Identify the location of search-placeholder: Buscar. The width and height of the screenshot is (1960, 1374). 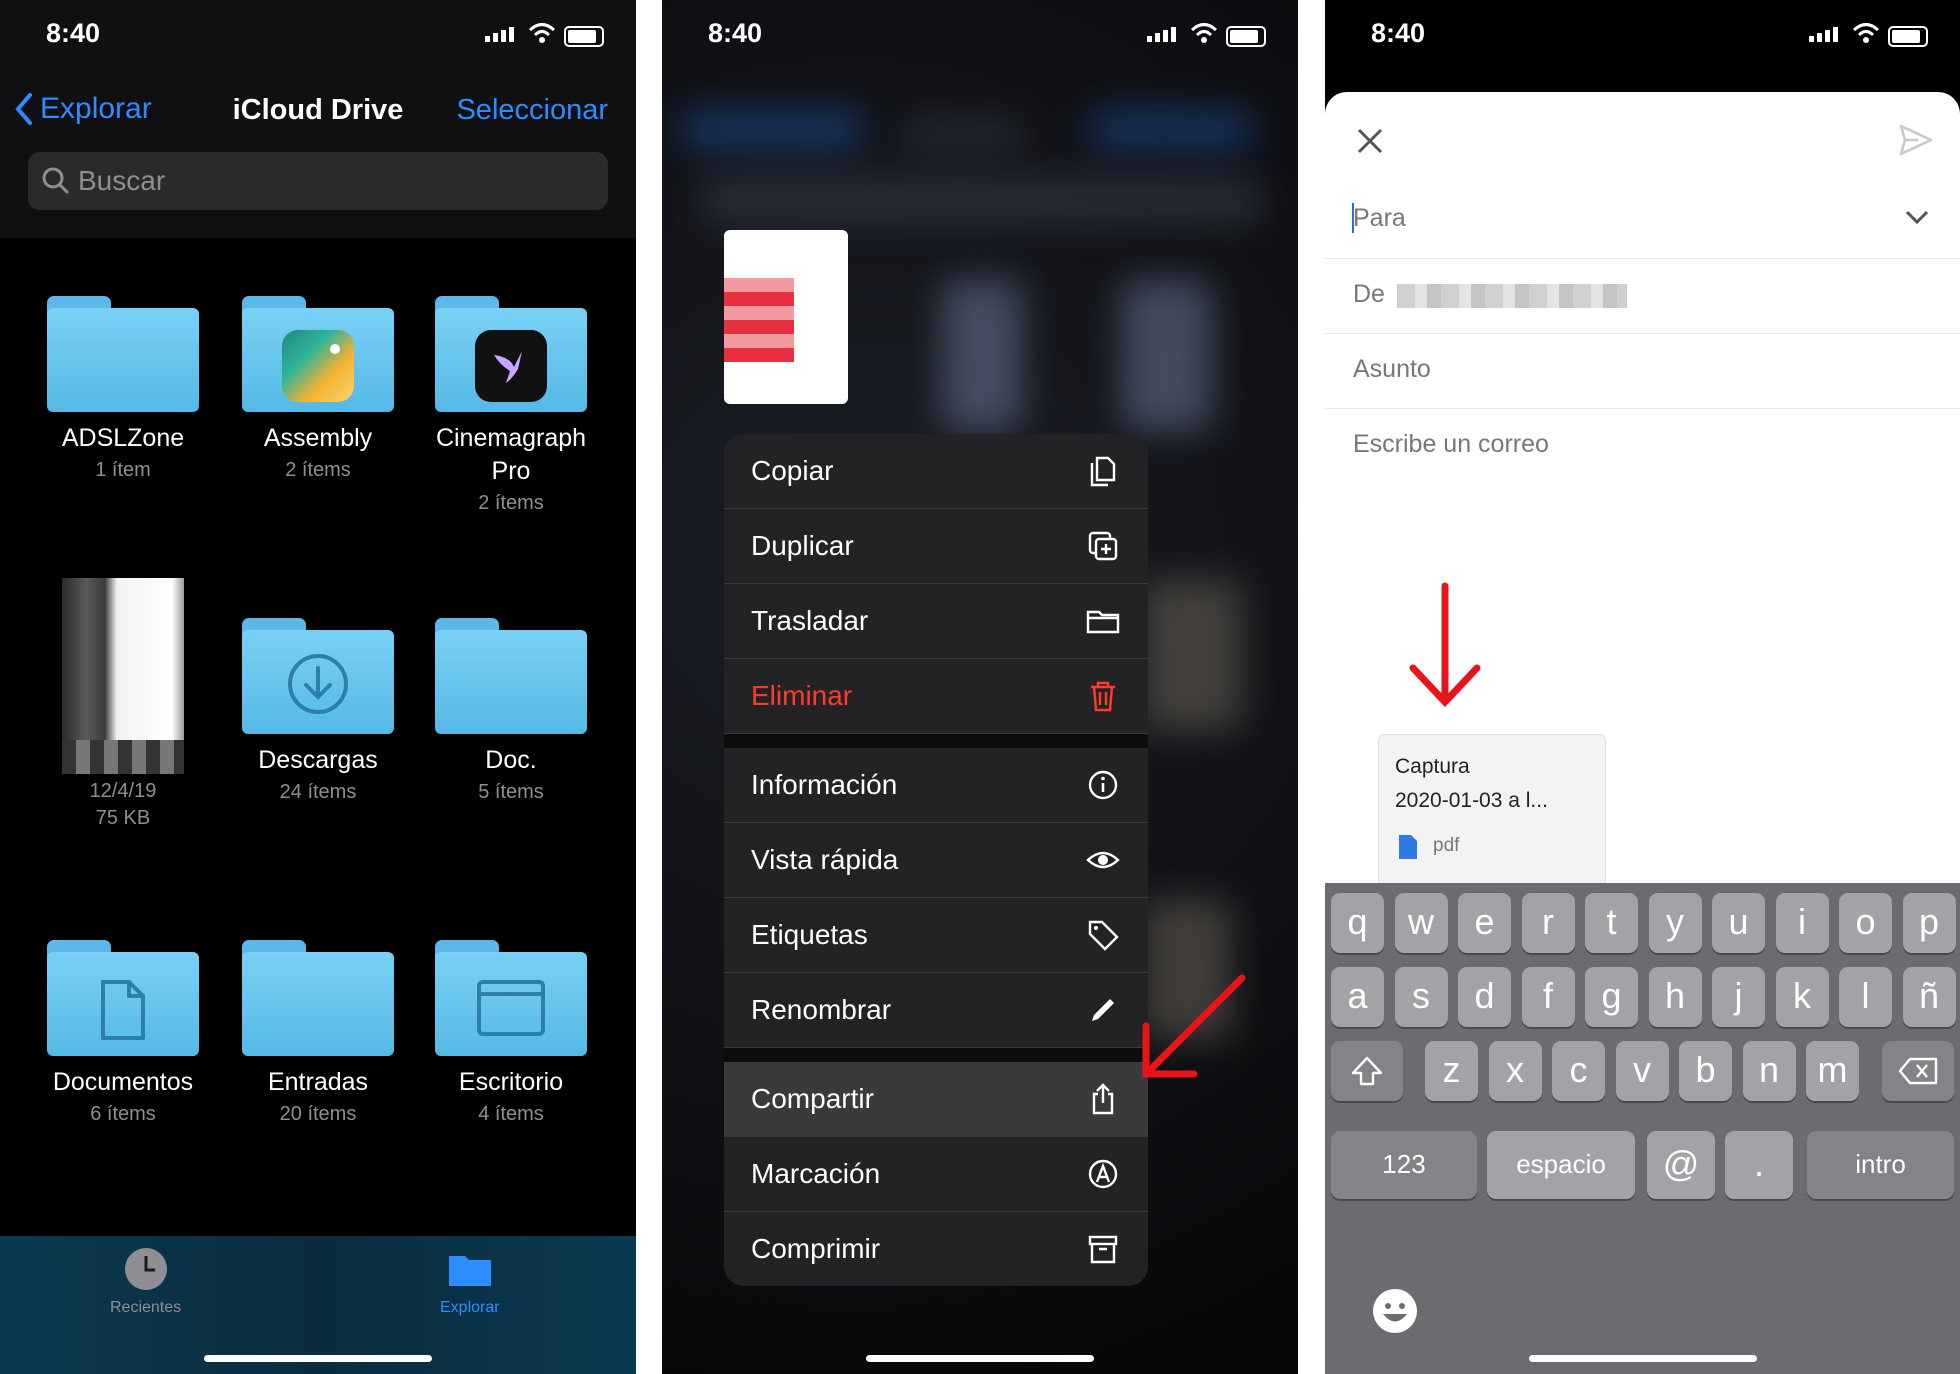
(122, 180).